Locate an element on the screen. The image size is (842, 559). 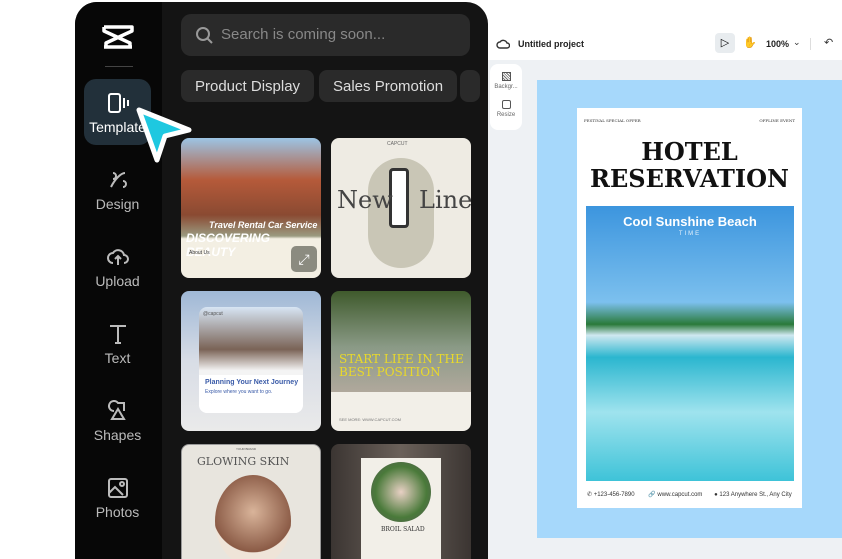
chip-sales-promotion: Sales Promotion is located at coordinates (388, 86).